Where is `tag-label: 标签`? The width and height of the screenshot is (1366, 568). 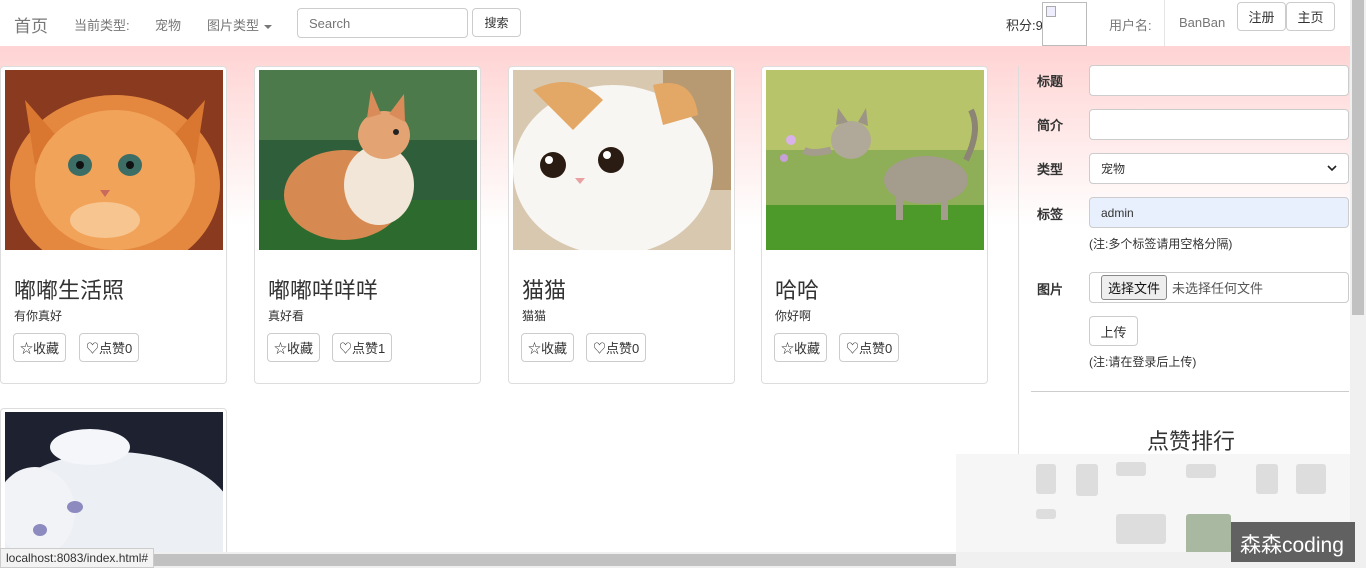
tag-label: 标签 is located at coordinates (1050, 214).